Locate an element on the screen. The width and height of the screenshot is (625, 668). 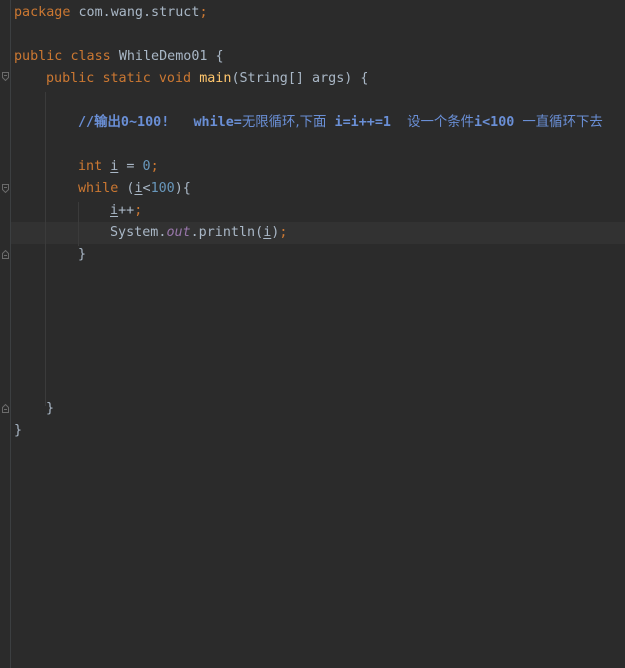
code-line-package: package com.wang.struct; is located at coordinates (111, 13).